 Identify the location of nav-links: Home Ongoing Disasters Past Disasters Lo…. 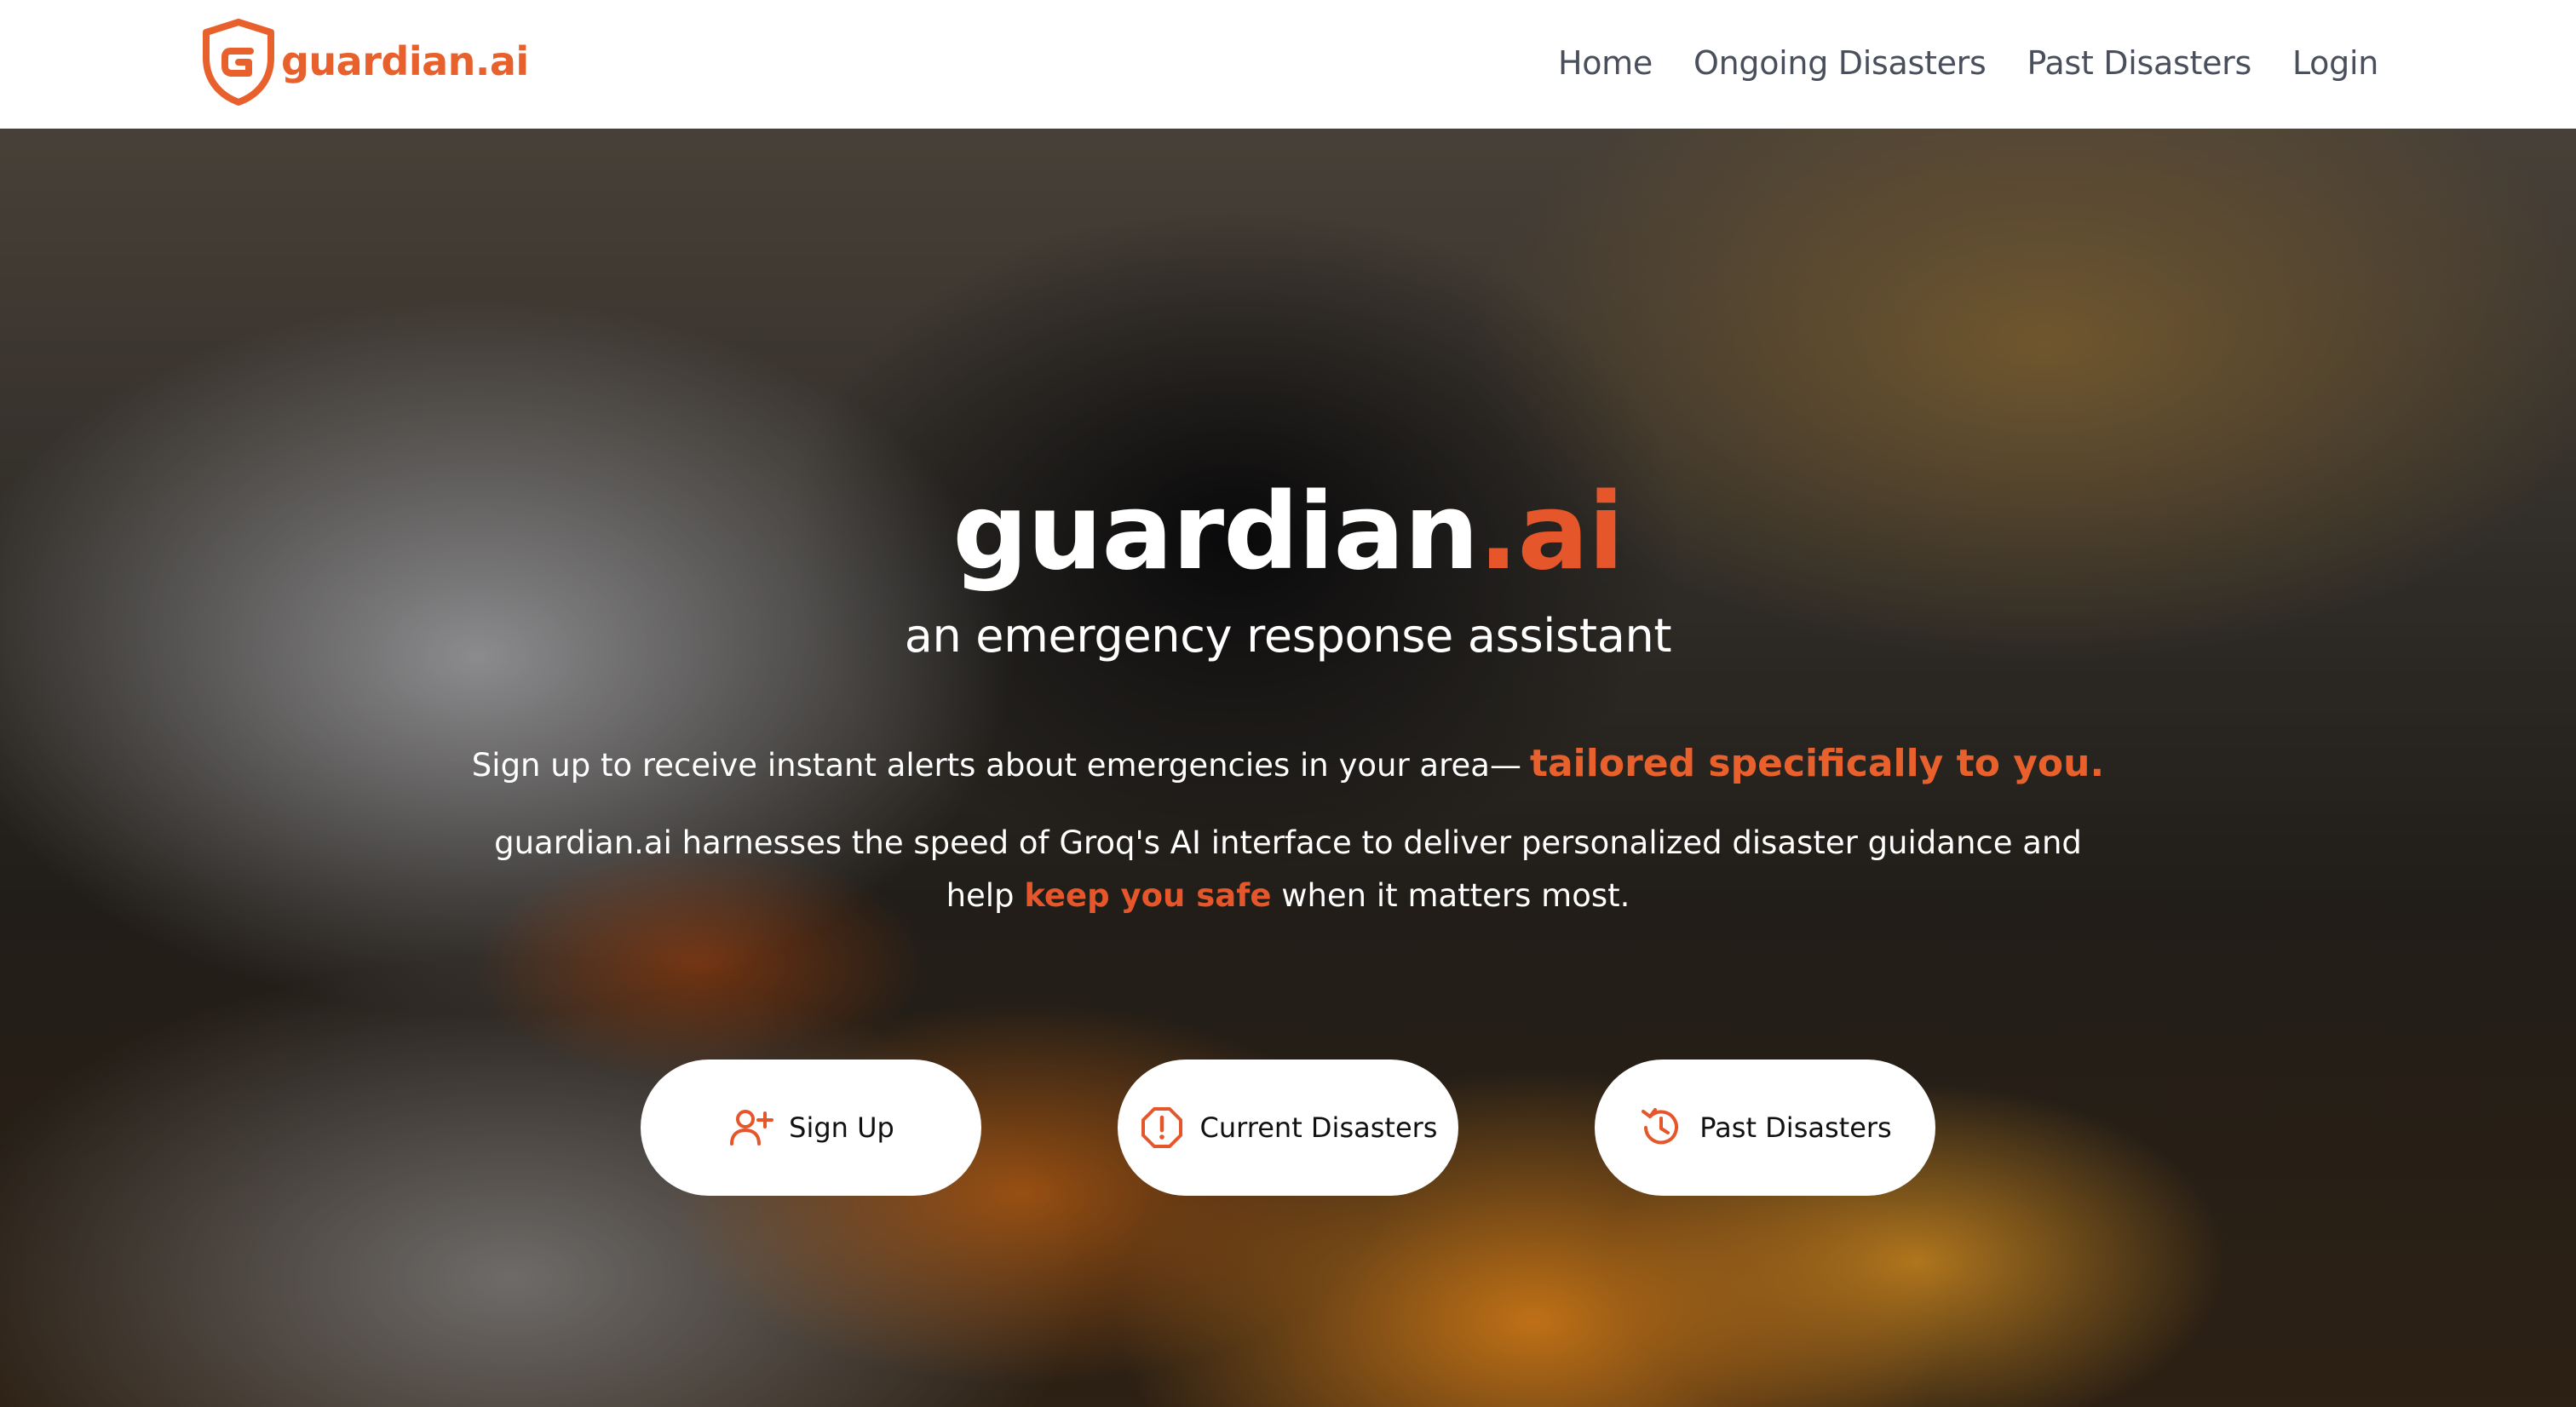
(1968, 63).